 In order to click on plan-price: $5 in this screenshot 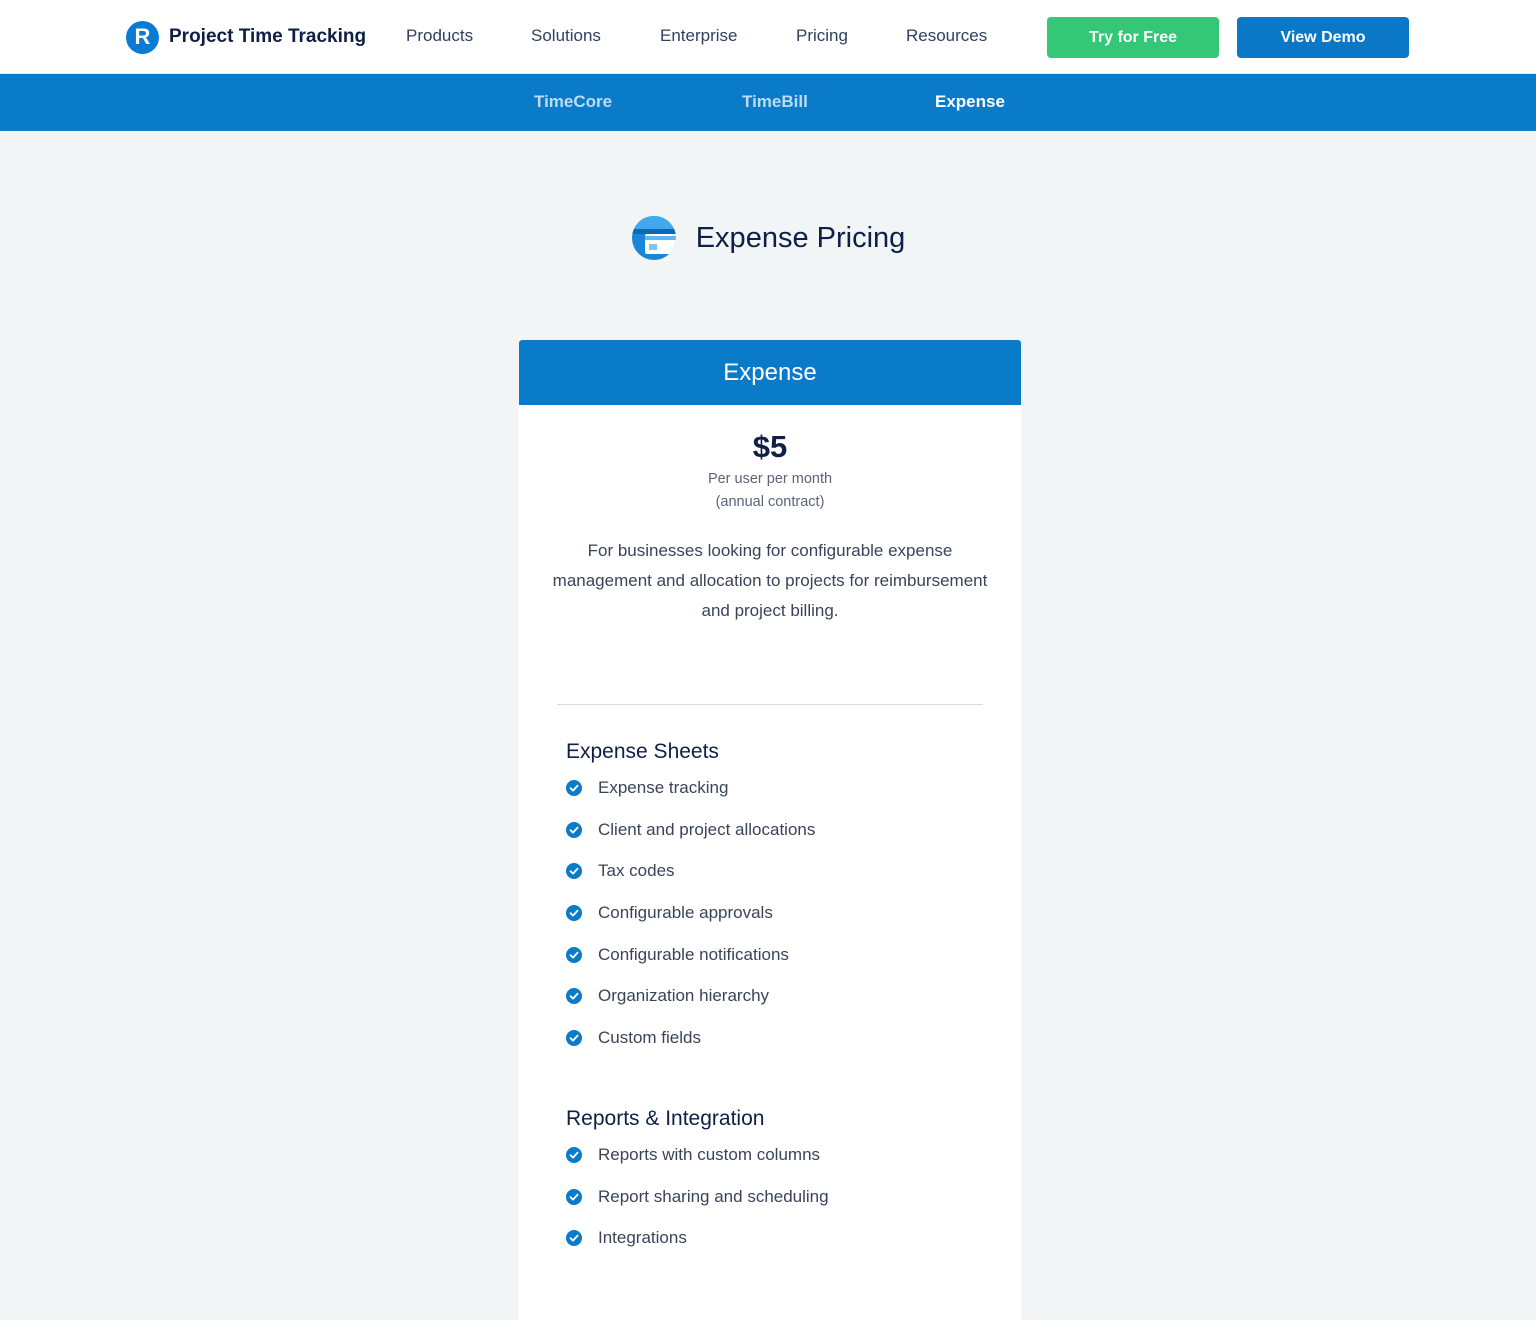, I will do `click(770, 446)`.